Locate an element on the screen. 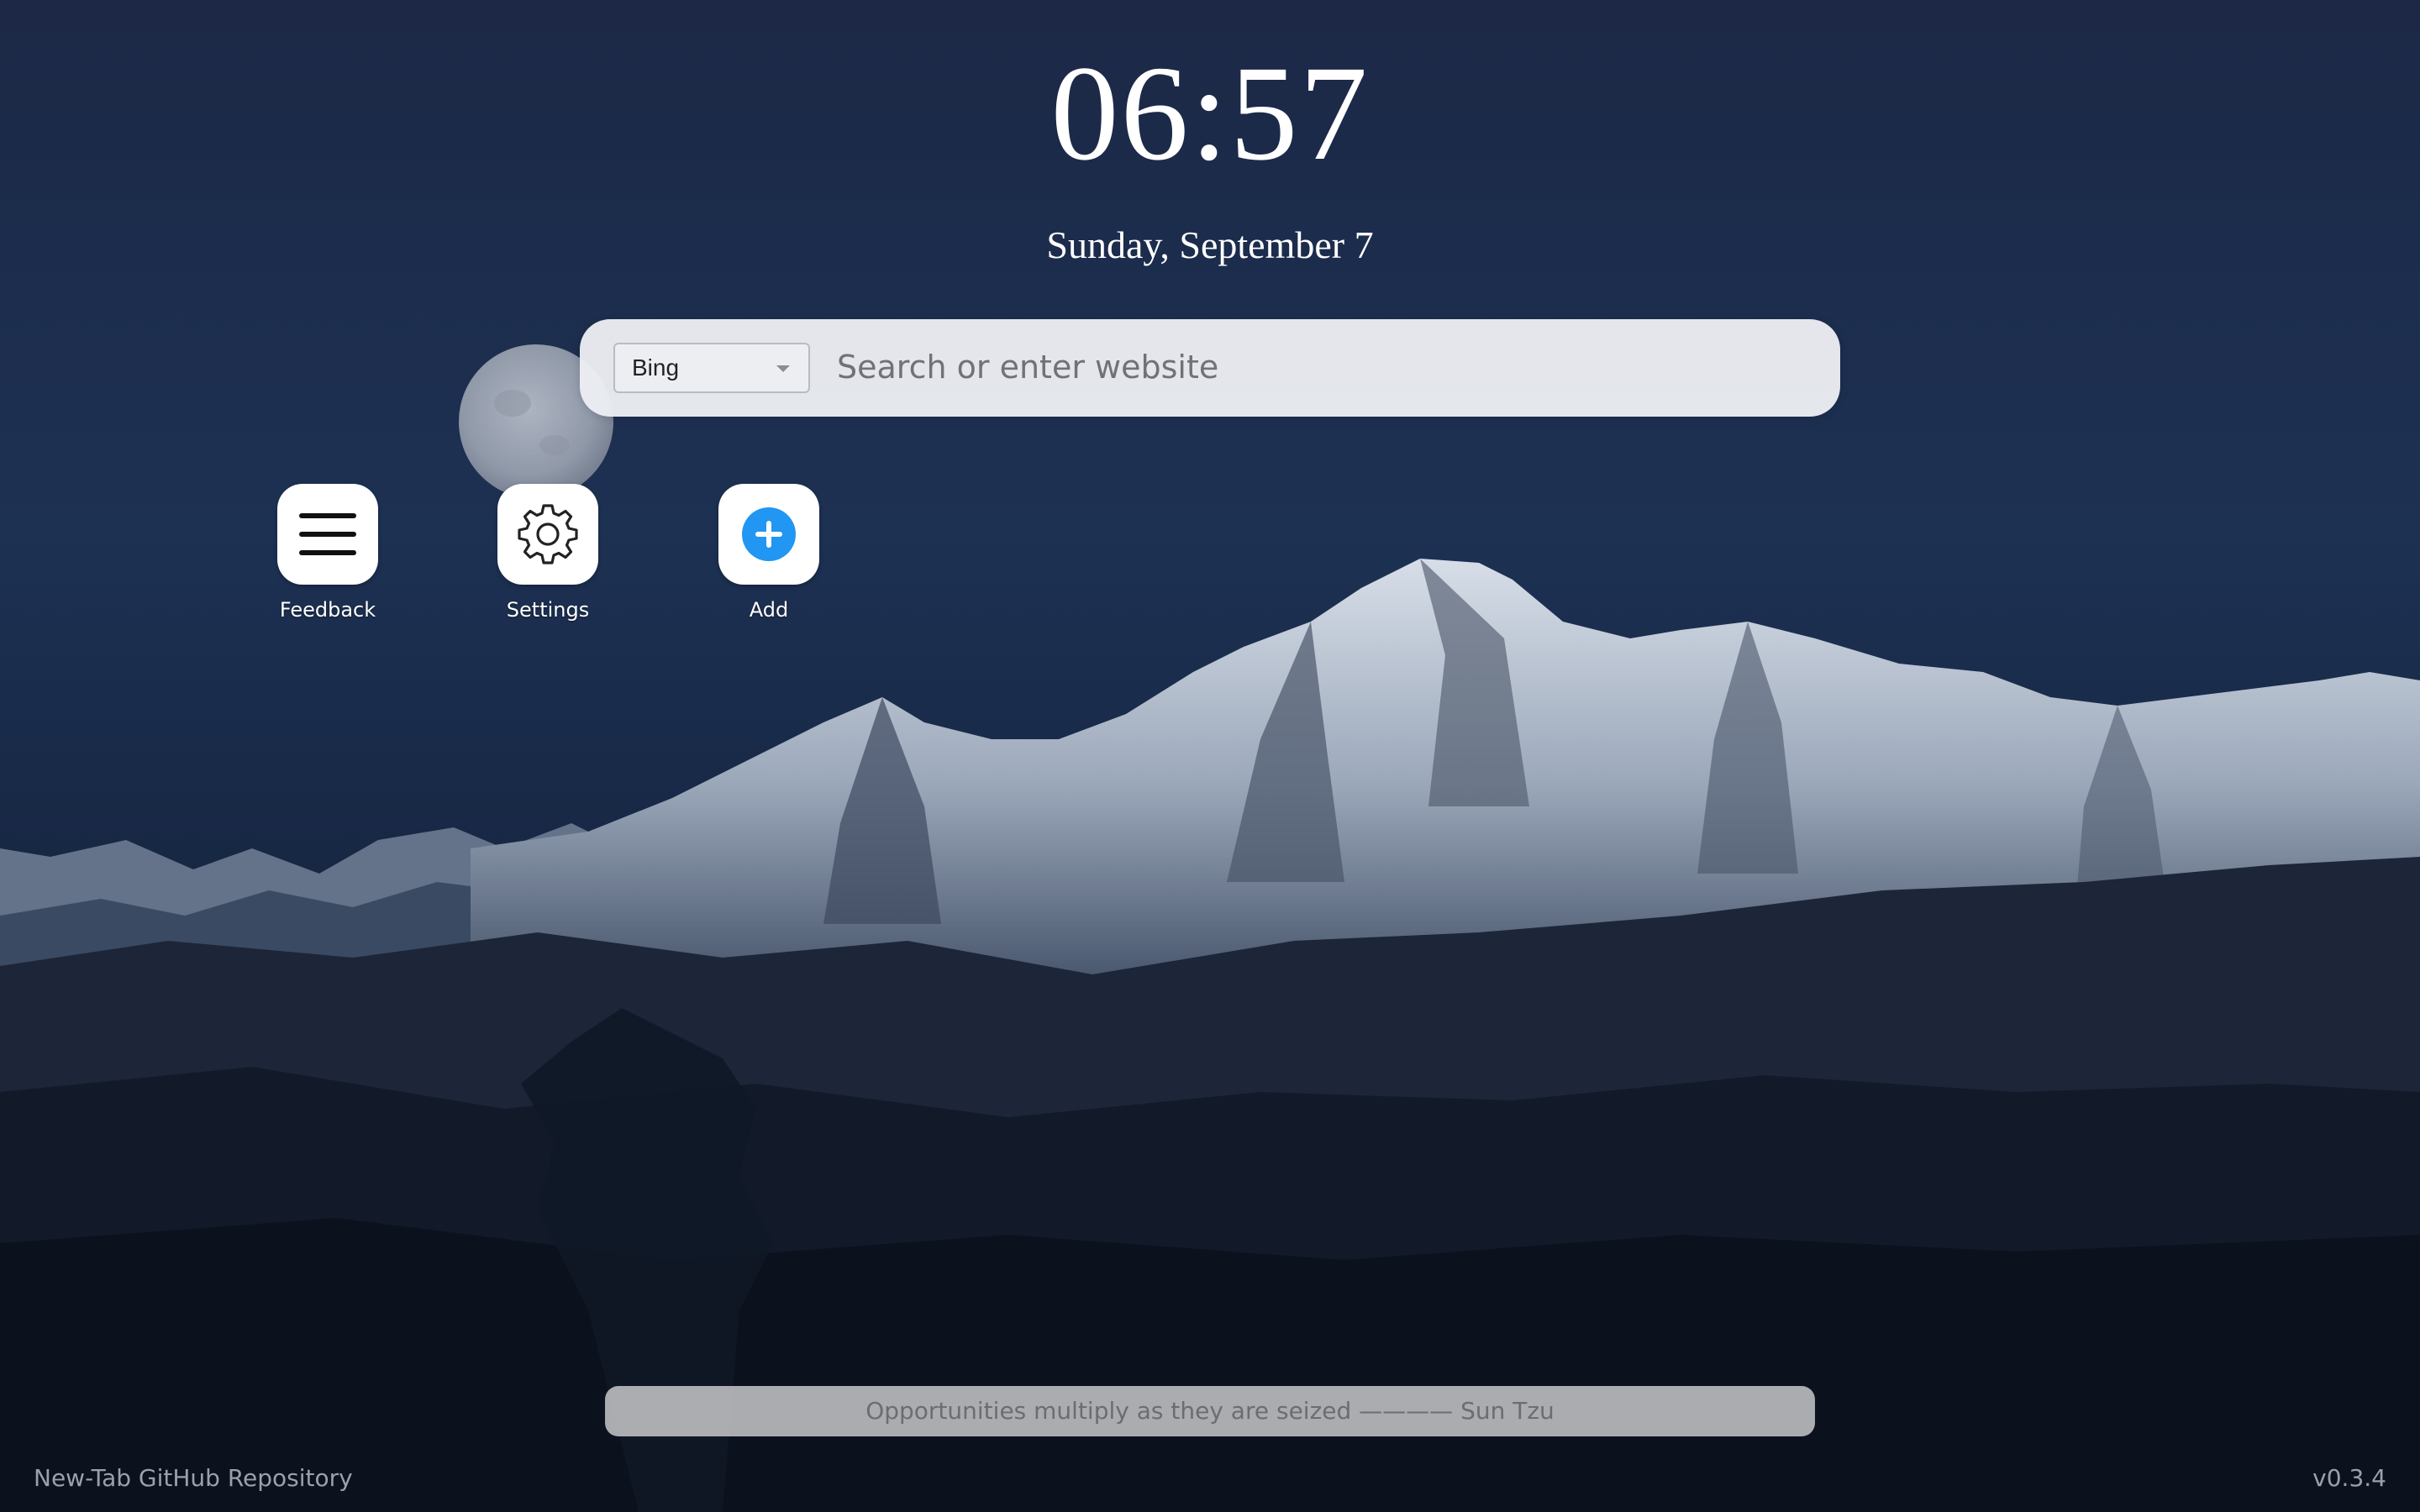 Image resolution: width=2420 pixels, height=1512 pixels. clock-date: Sunday, September 7 is located at coordinates (1210, 244).